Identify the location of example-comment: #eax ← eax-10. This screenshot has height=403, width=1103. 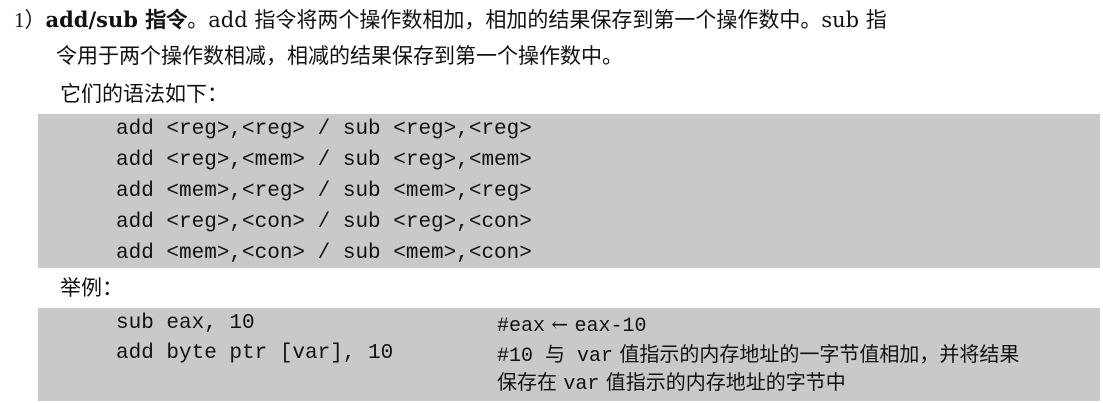
(572, 325).